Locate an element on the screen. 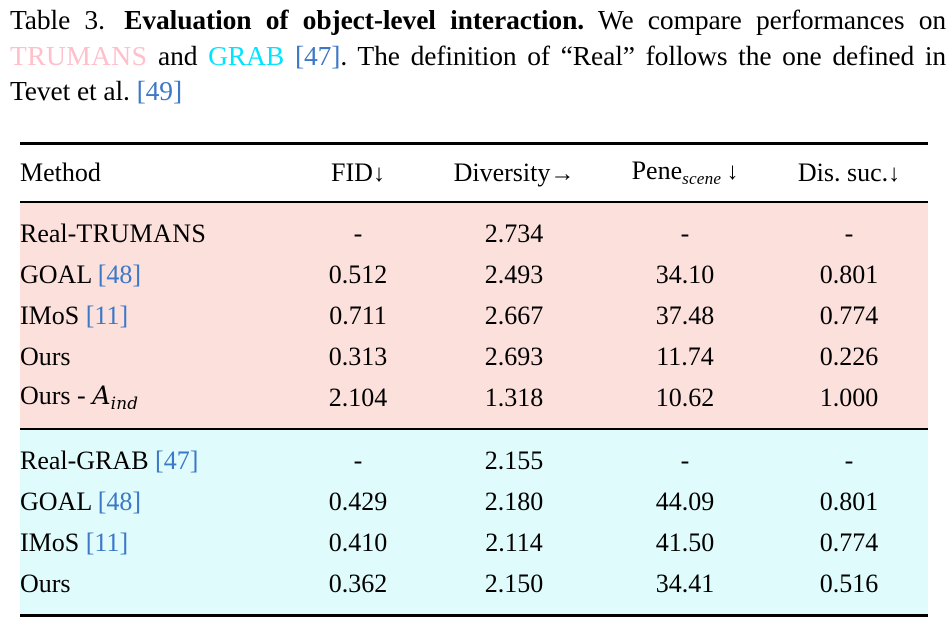  caption-text-1: We compare performances on is located at coordinates (771, 19).